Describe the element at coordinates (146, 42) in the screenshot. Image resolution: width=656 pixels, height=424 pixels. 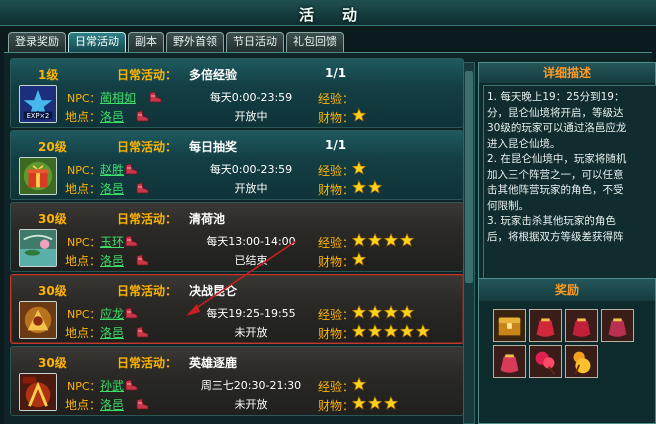
I see `tab-dungeon: 副本` at that location.